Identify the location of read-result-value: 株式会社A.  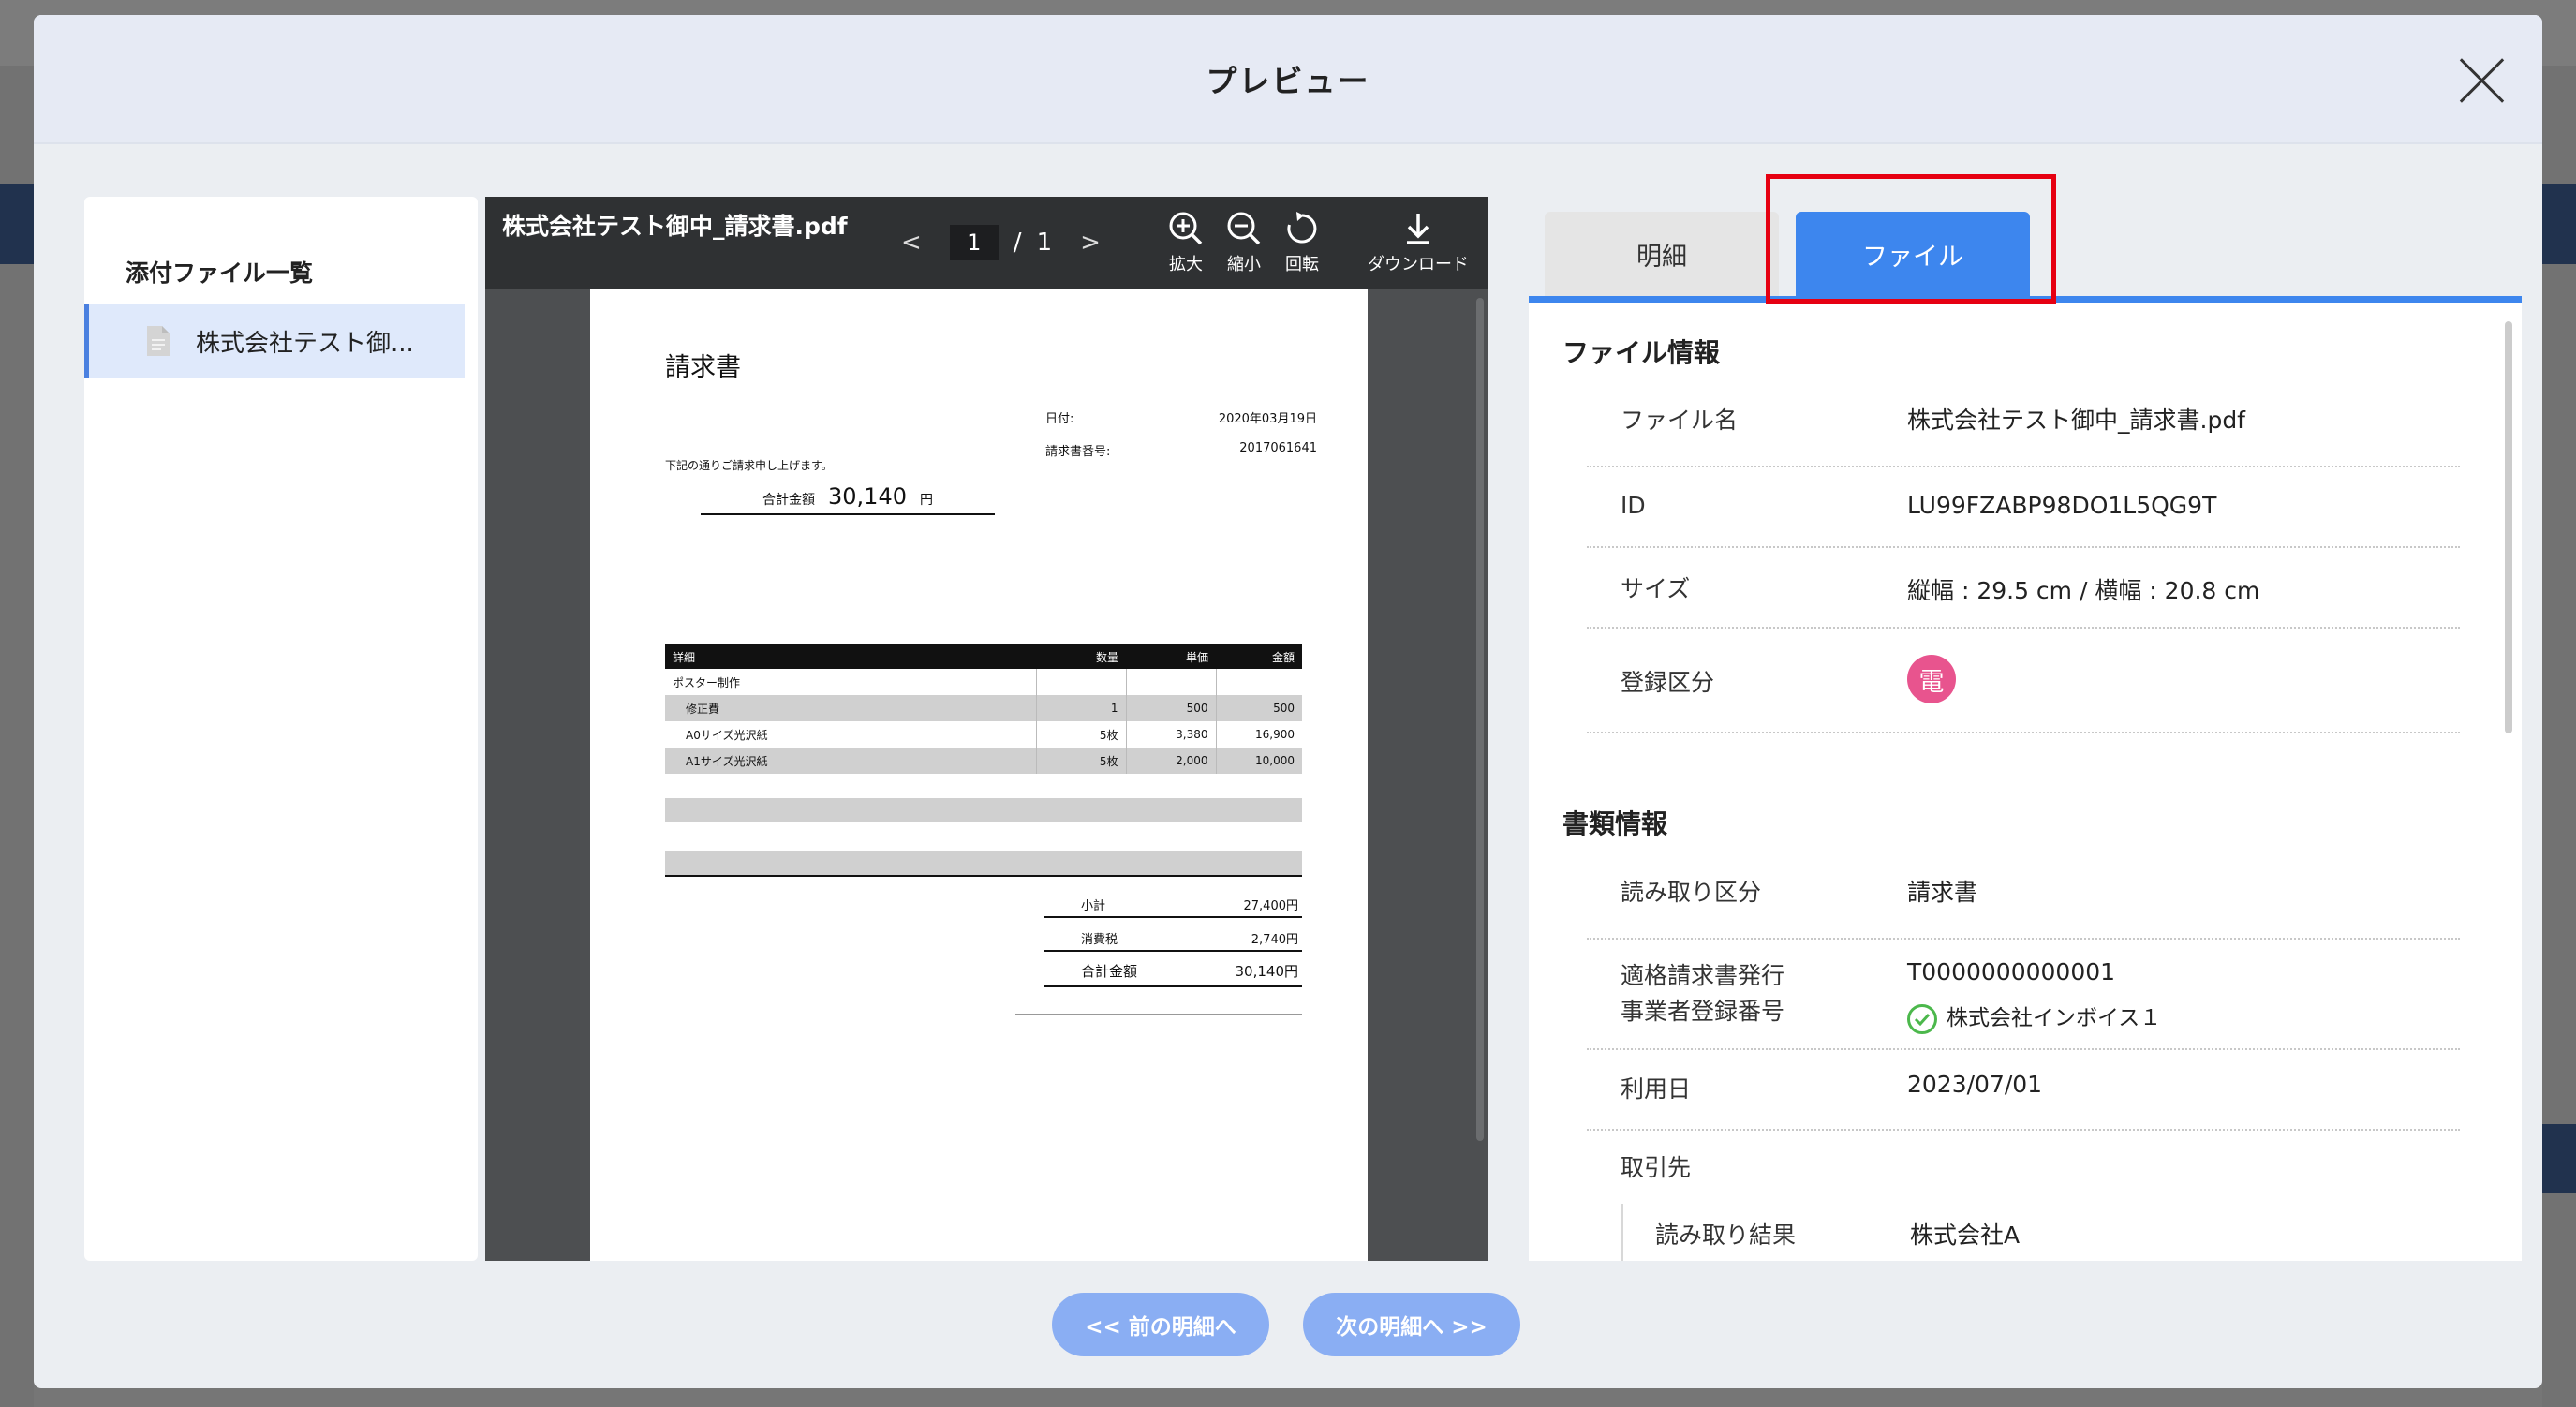
(1965, 1235).